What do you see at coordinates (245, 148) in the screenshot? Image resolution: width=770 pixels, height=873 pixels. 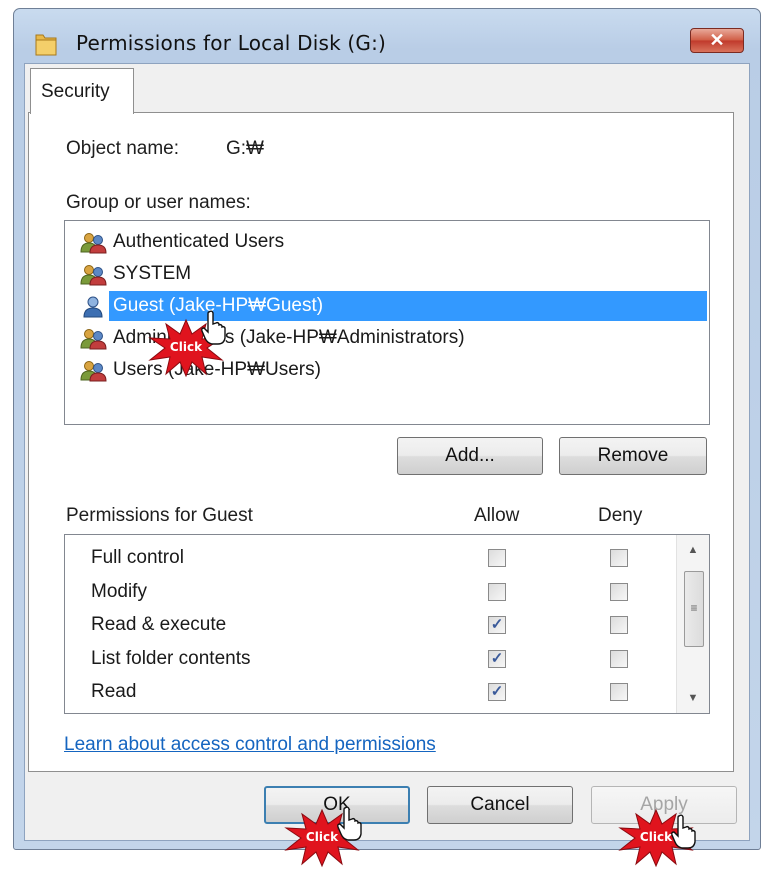 I see `object-name-value: G:₩` at bounding box center [245, 148].